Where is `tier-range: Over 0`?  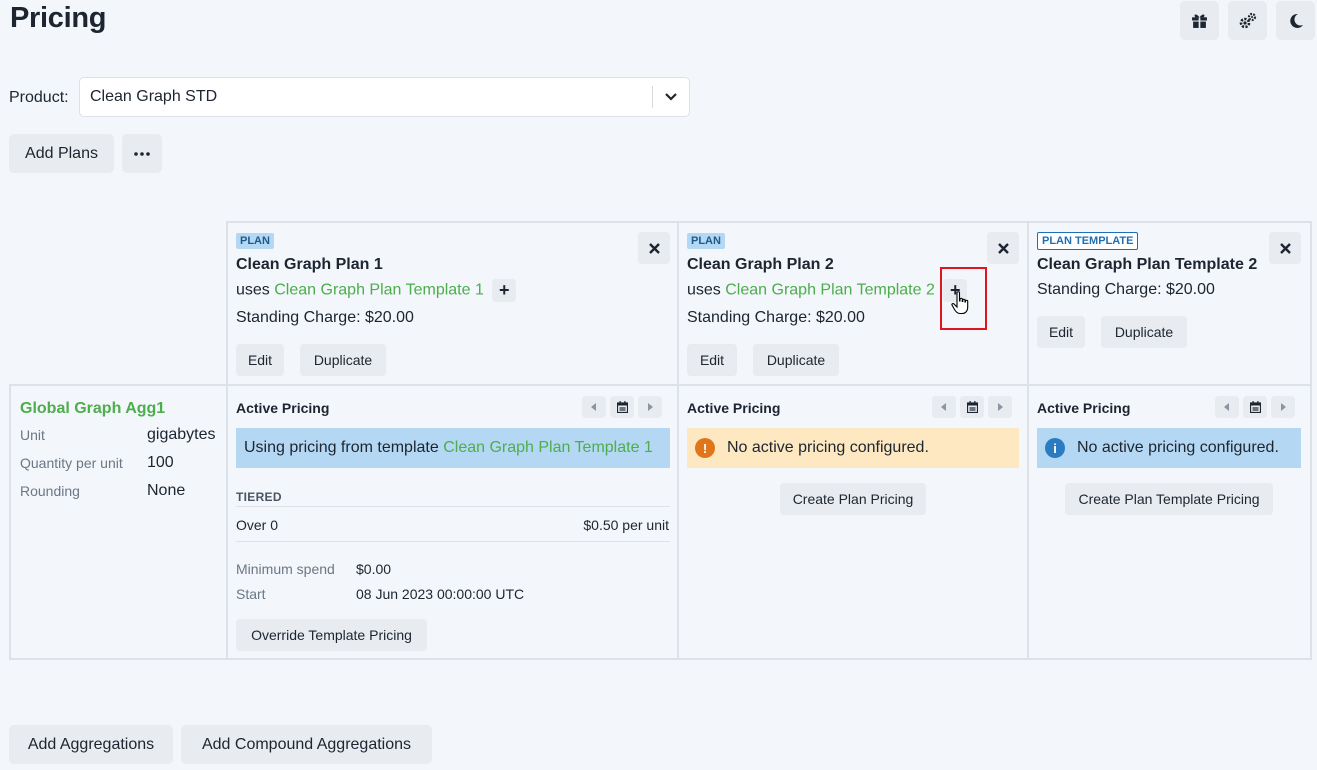 tier-range: Over 0 is located at coordinates (257, 525).